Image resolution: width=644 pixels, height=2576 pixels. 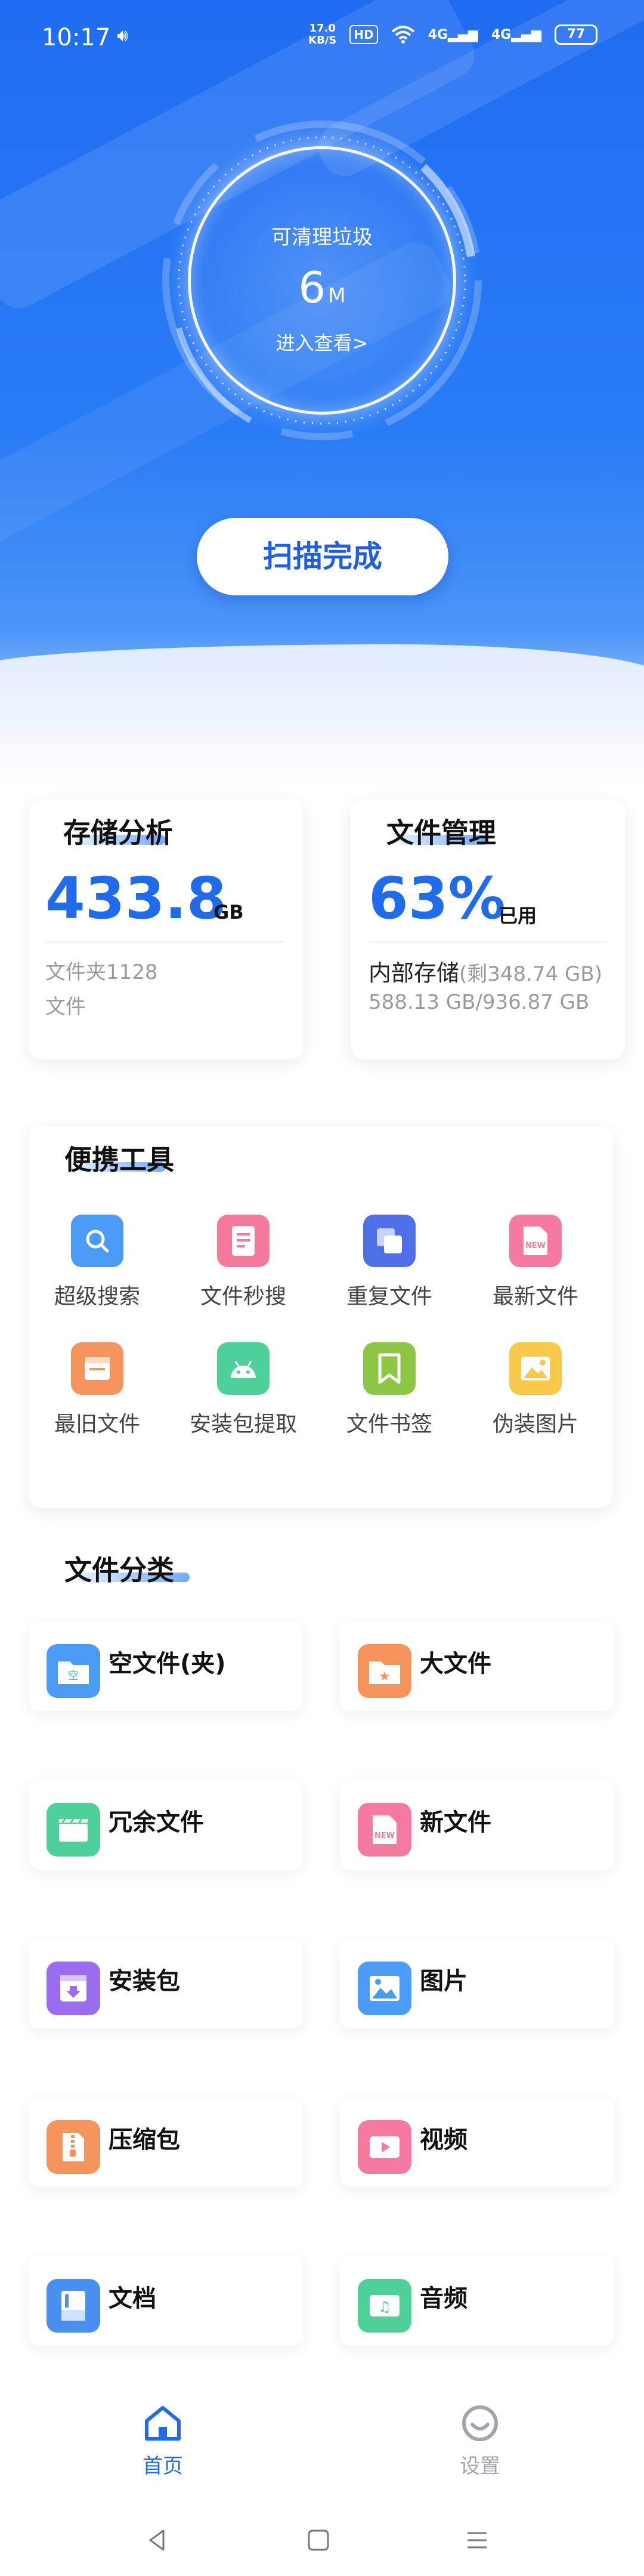 What do you see at coordinates (243, 1297) in the screenshot?
I see `tool-label: 文件秒搜` at bounding box center [243, 1297].